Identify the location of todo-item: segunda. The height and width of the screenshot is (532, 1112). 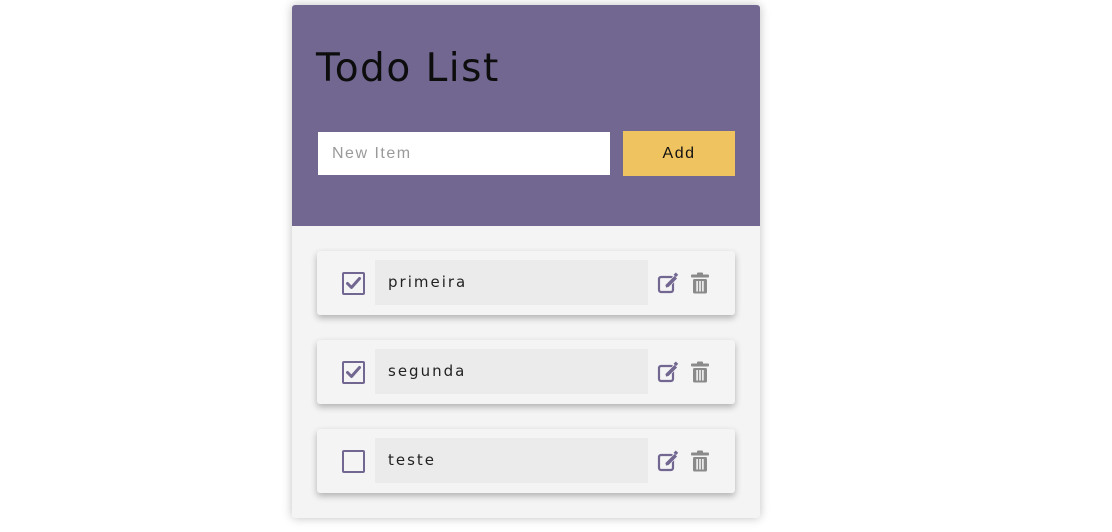
(526, 372).